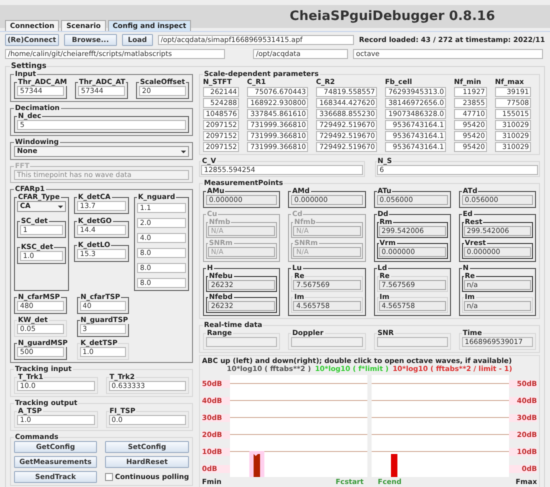 This screenshot has height=487, width=550. I want to click on checkbox, so click(108, 477).